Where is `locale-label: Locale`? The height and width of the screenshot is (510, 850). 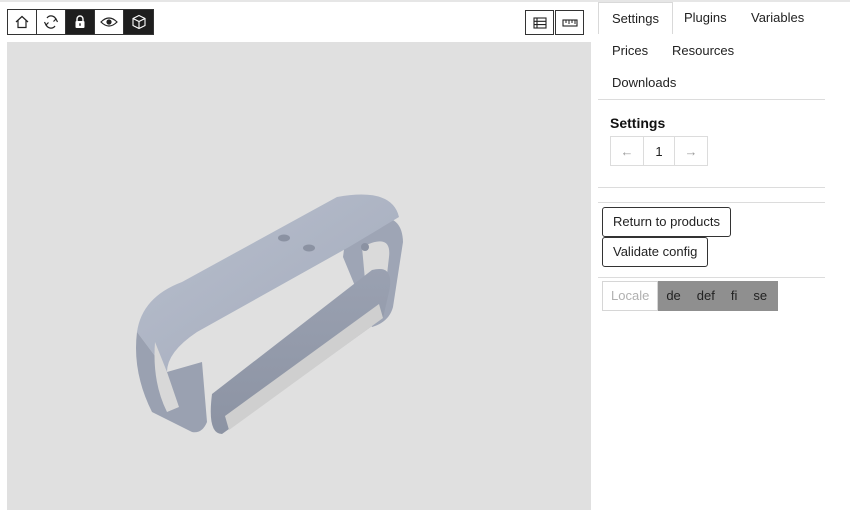
locale-label: Locale is located at coordinates (630, 296).